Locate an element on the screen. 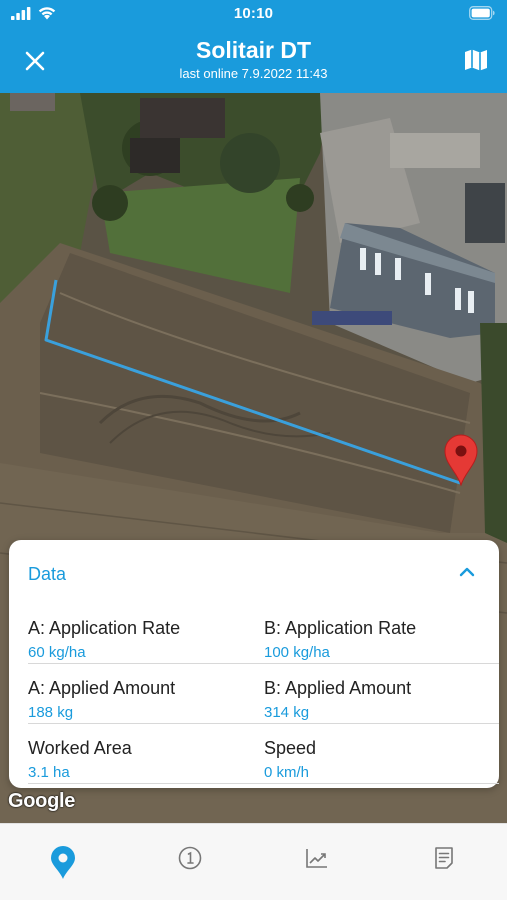  nav-tab-chart is located at coordinates (317, 862).